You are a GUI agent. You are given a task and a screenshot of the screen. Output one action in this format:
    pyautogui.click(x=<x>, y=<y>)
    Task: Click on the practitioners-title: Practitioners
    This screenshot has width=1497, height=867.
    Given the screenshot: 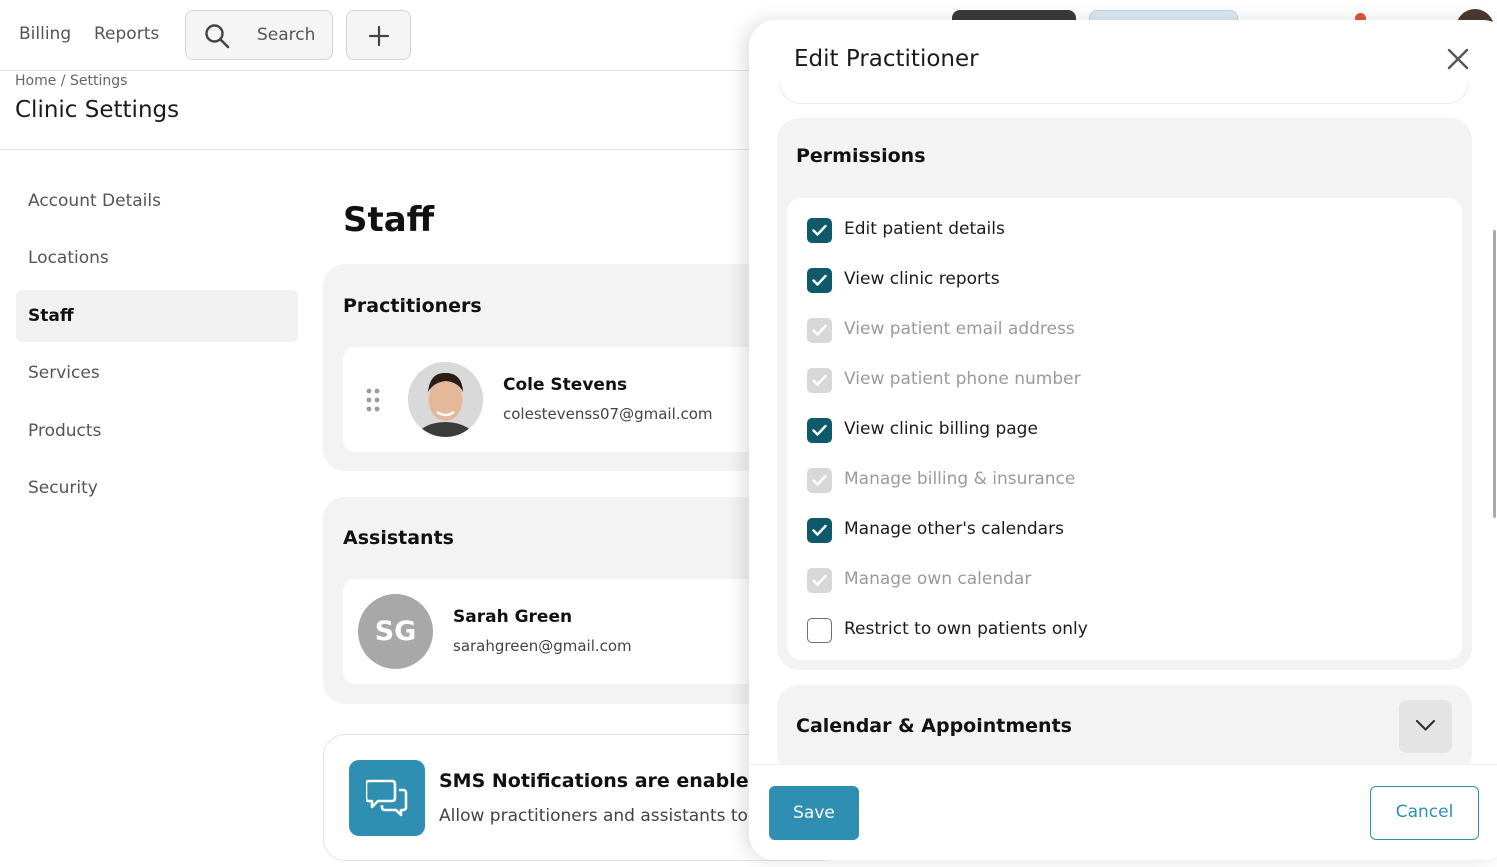 What is the action you would take?
    pyautogui.click(x=412, y=306)
    